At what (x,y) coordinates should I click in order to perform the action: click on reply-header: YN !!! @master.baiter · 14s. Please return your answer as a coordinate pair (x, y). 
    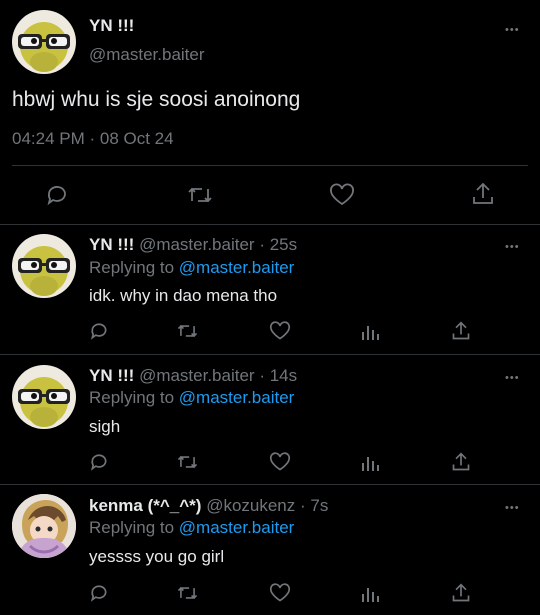
    Looking at the image, I should click on (193, 376).